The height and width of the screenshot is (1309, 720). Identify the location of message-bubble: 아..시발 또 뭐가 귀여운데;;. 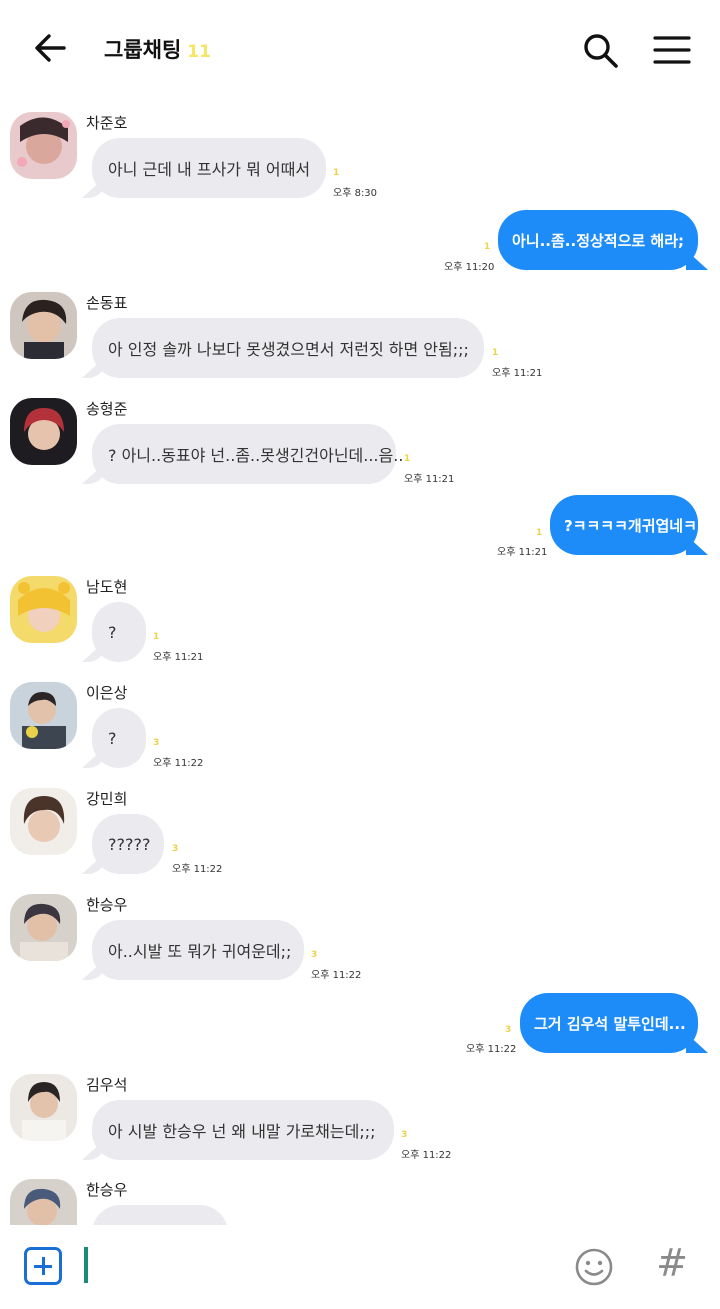
(198, 950).